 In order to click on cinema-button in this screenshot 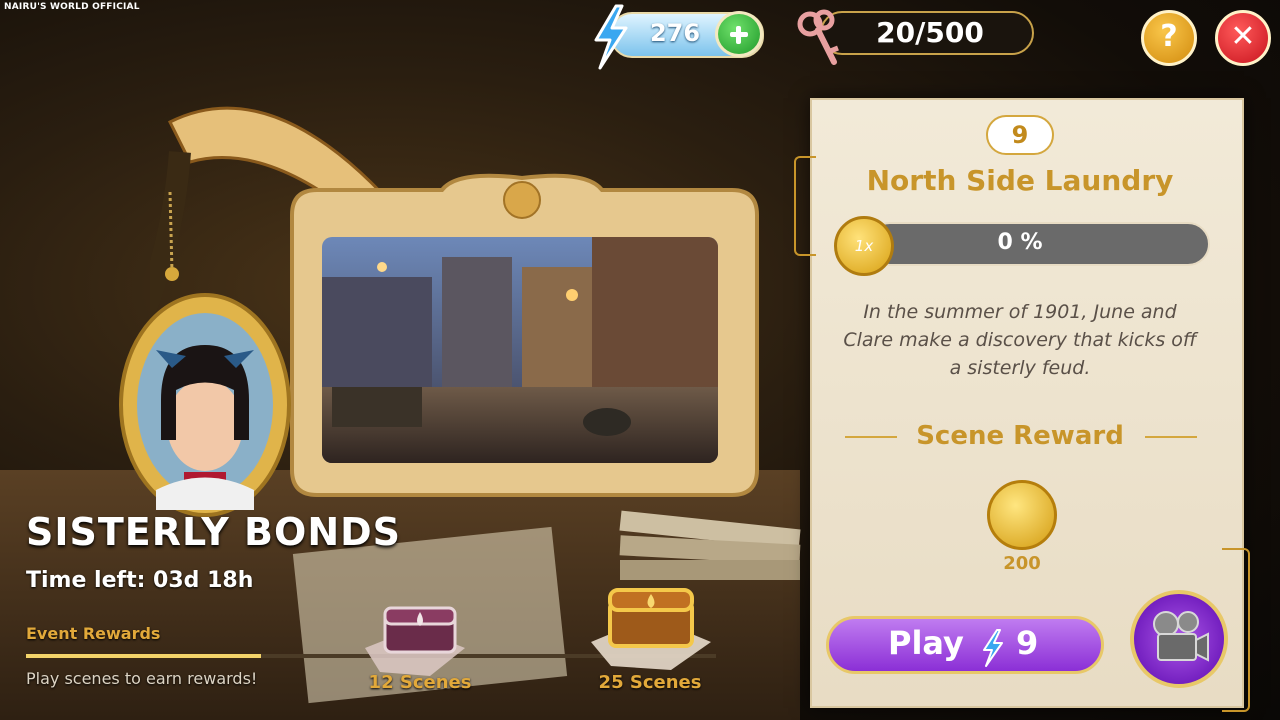, I will do `click(1179, 639)`.